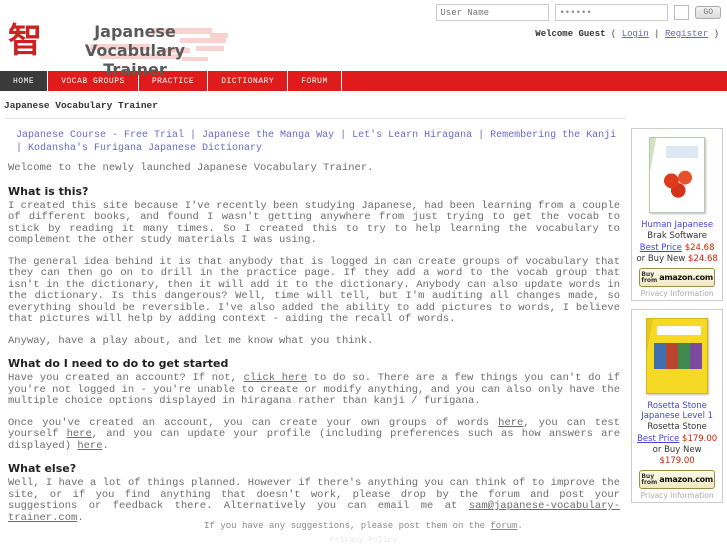  What do you see at coordinates (635, 34) in the screenshot?
I see `login-link: Login` at bounding box center [635, 34].